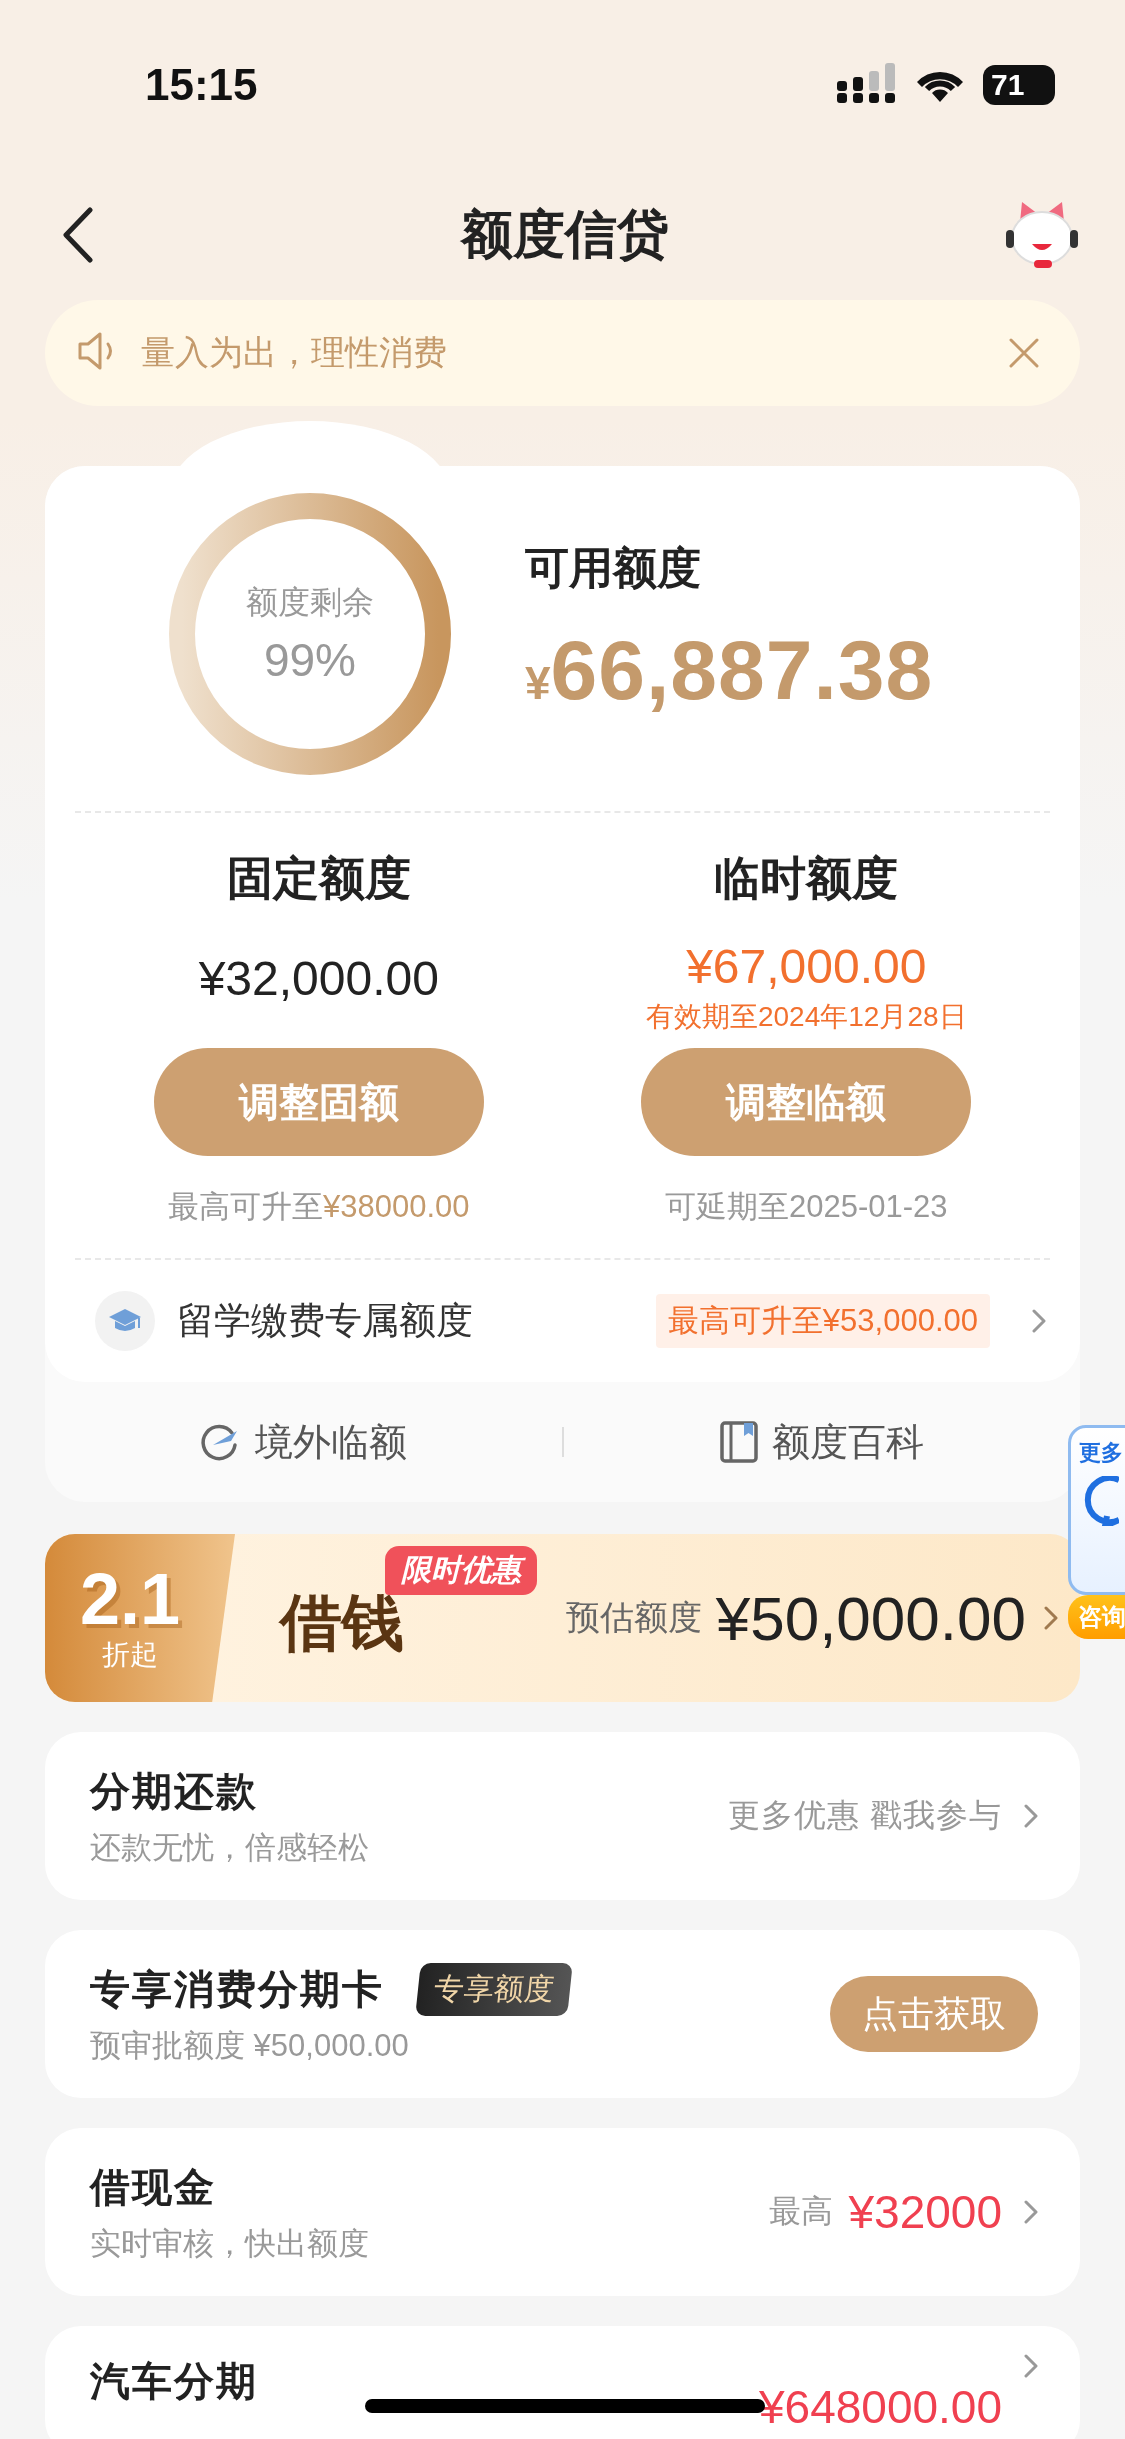  What do you see at coordinates (201, 85) in the screenshot?
I see `status-time: 15:15` at bounding box center [201, 85].